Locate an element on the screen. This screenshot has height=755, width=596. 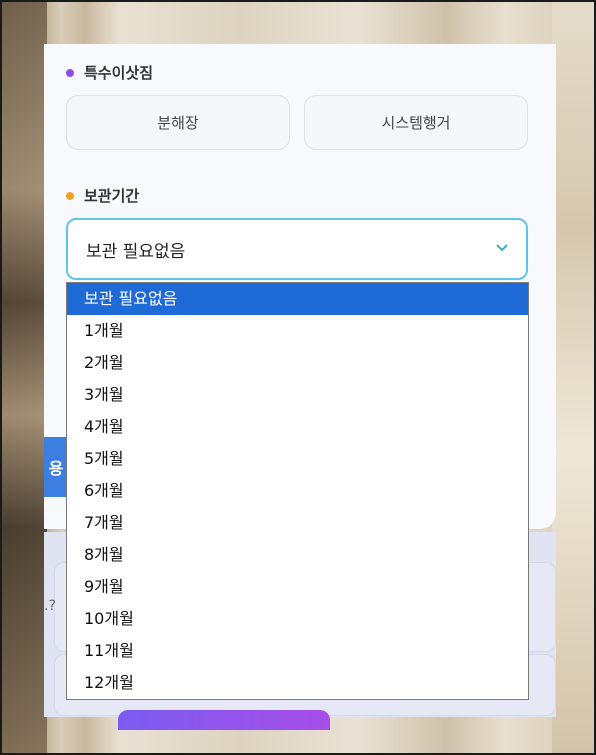
option-system-hanger-button: 시스템행거 is located at coordinates (416, 122).